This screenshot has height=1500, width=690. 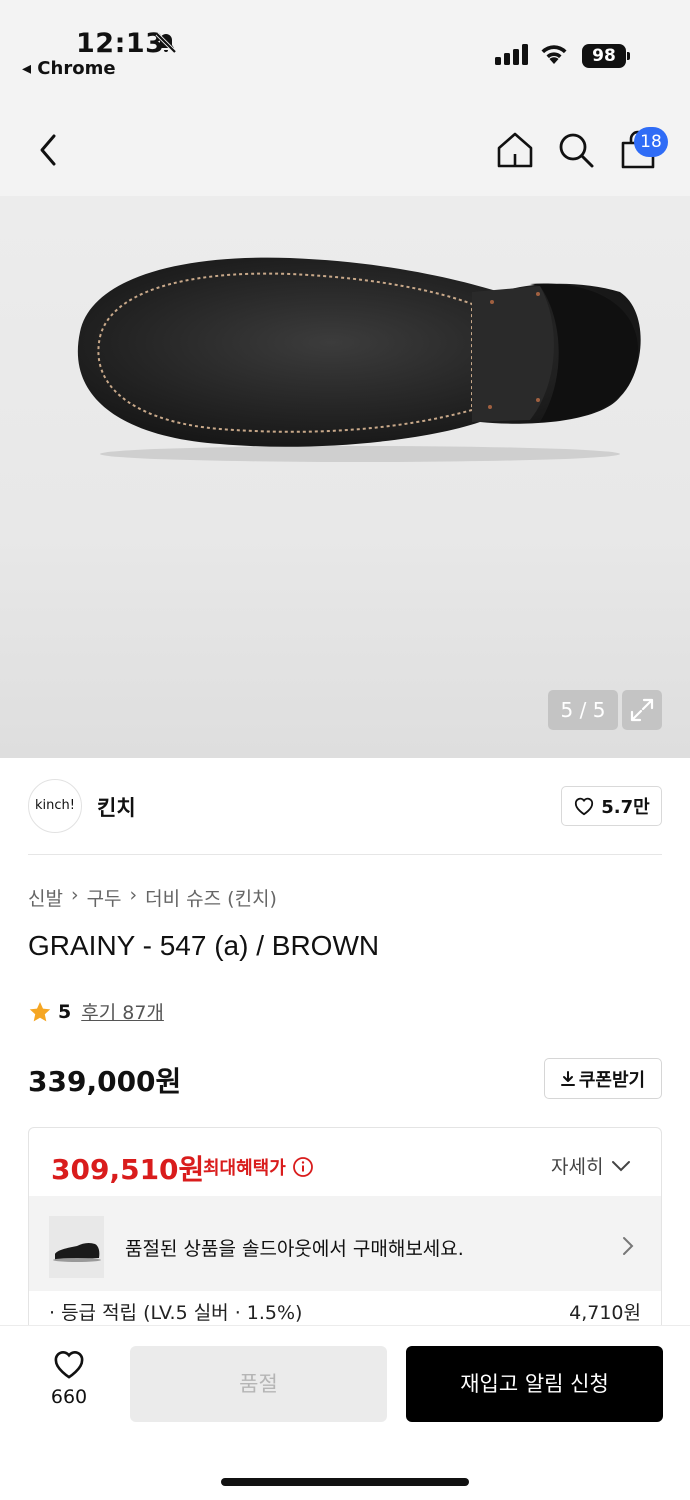 I want to click on star-icon, so click(x=40, y=1011).